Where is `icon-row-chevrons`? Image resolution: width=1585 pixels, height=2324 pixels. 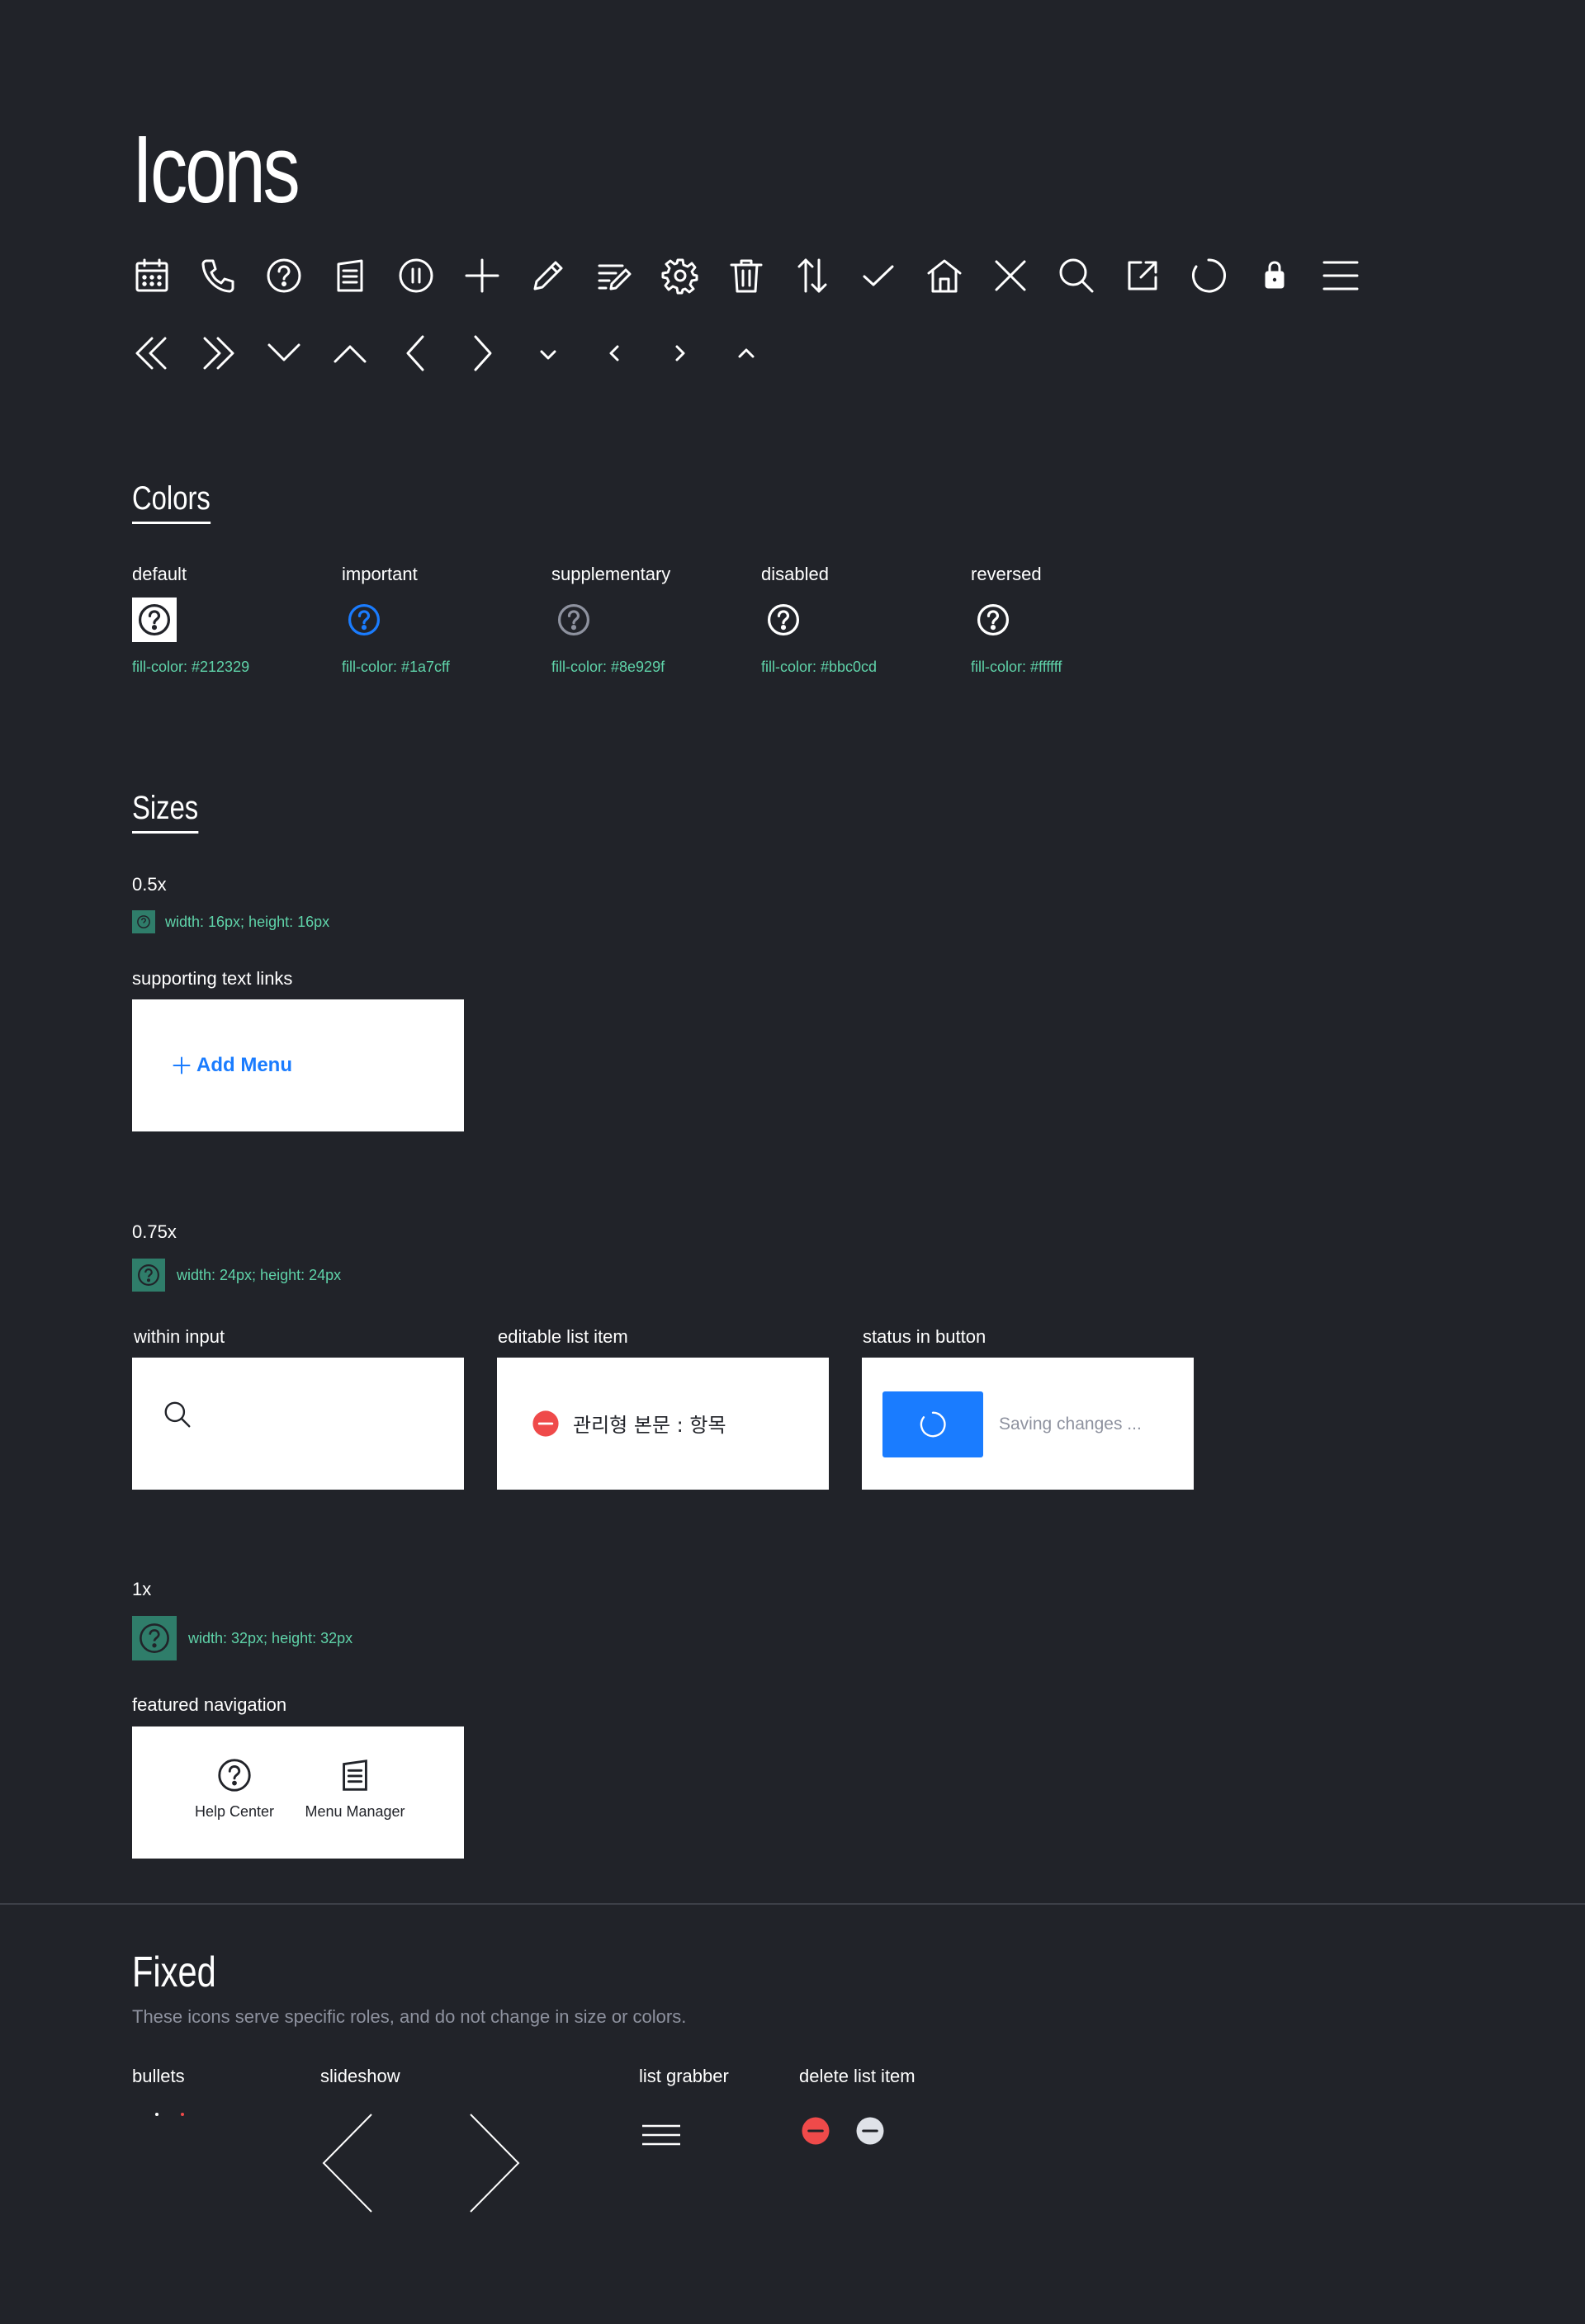 icon-row-chevrons is located at coordinates (462, 353).